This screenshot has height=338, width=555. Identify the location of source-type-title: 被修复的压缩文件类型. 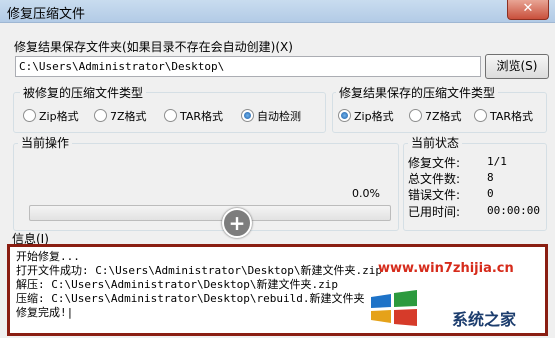
(83, 92).